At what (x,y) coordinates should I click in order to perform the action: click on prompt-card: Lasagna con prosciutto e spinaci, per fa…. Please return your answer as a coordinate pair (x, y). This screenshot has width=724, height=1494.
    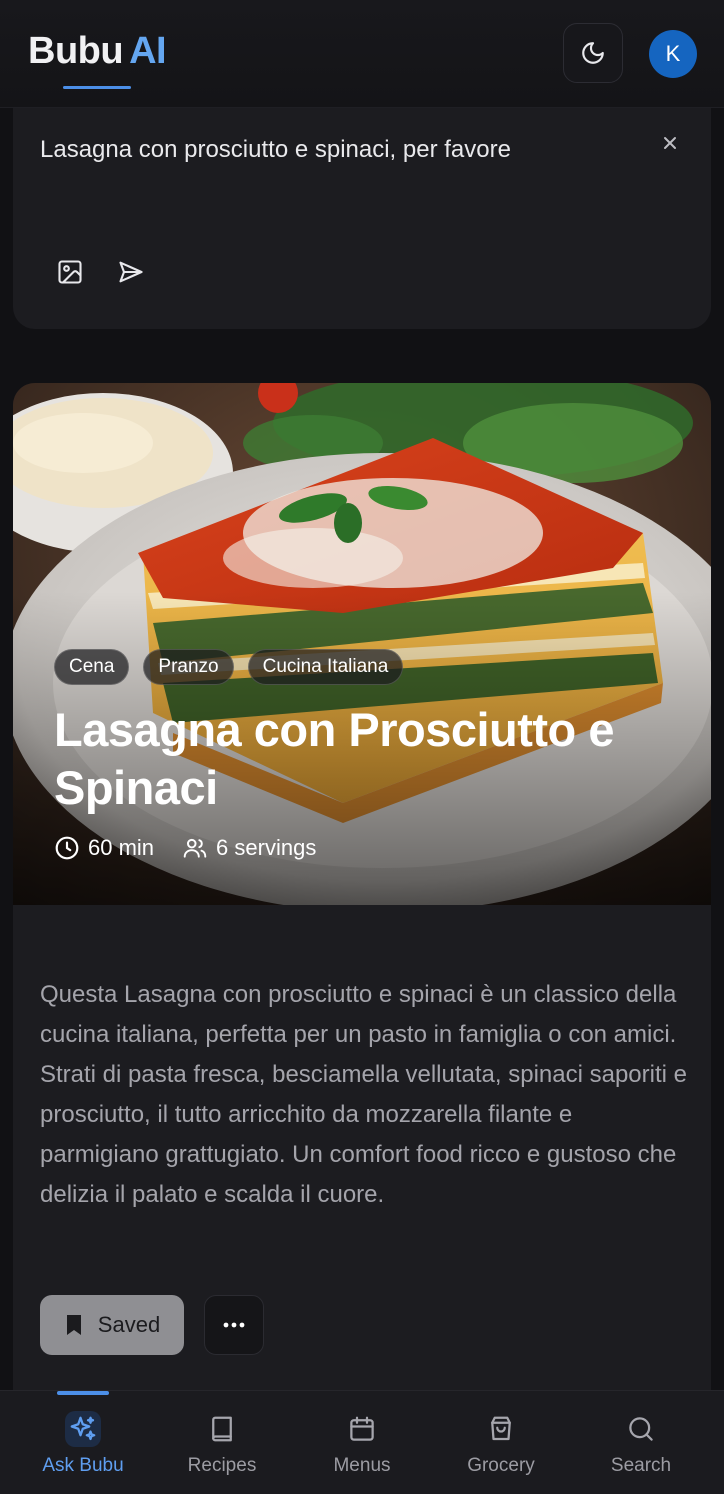
    Looking at the image, I should click on (362, 218).